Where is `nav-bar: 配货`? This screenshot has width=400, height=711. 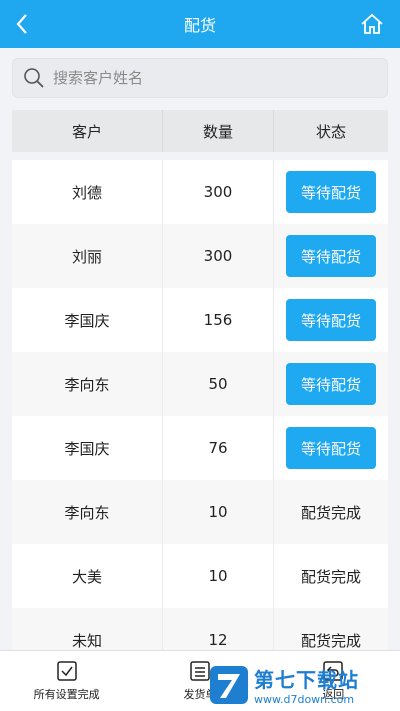 nav-bar: 配货 is located at coordinates (200, 24).